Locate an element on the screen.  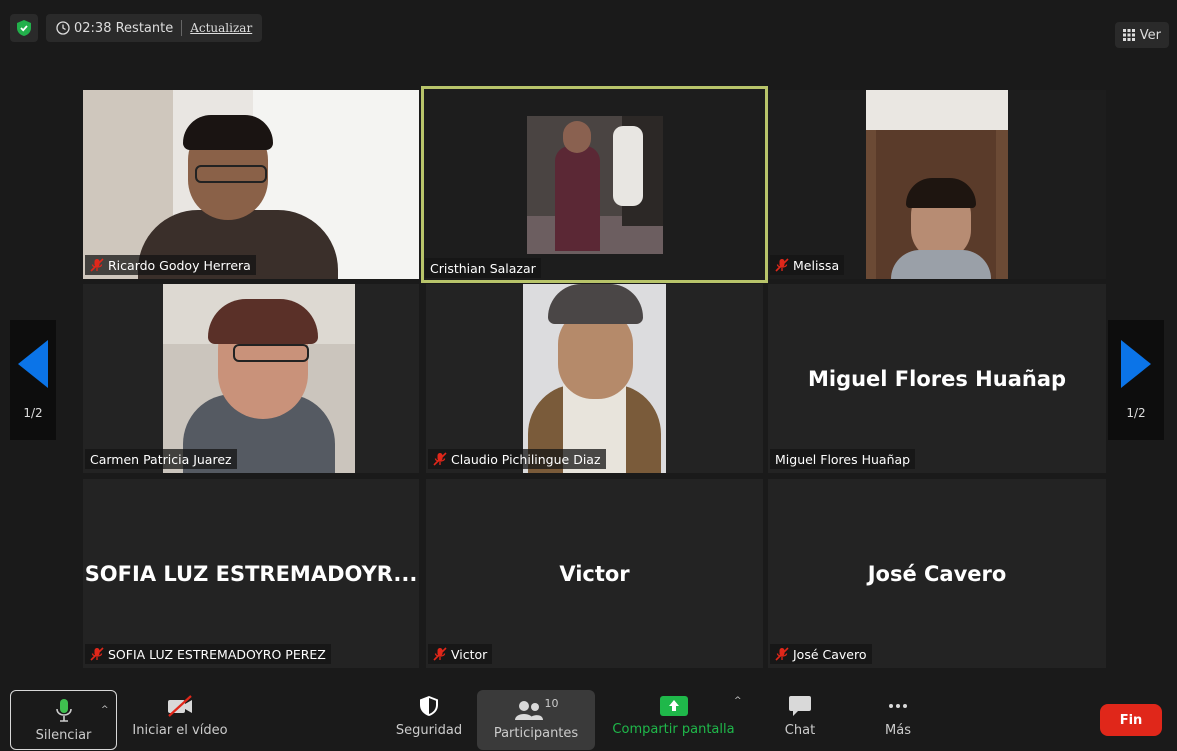
meeting-timer: 02:38 Restante Actualizar is located at coordinates (154, 28).